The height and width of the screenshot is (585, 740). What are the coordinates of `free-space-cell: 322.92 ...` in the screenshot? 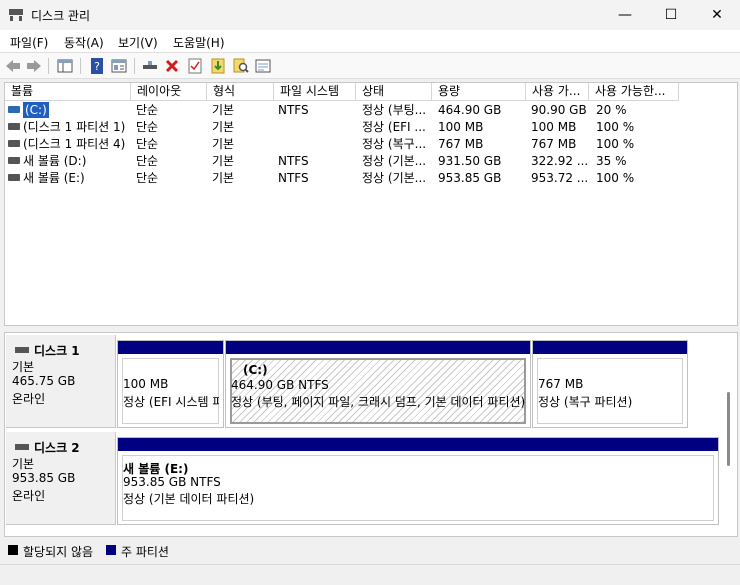 It's located at (559, 161).